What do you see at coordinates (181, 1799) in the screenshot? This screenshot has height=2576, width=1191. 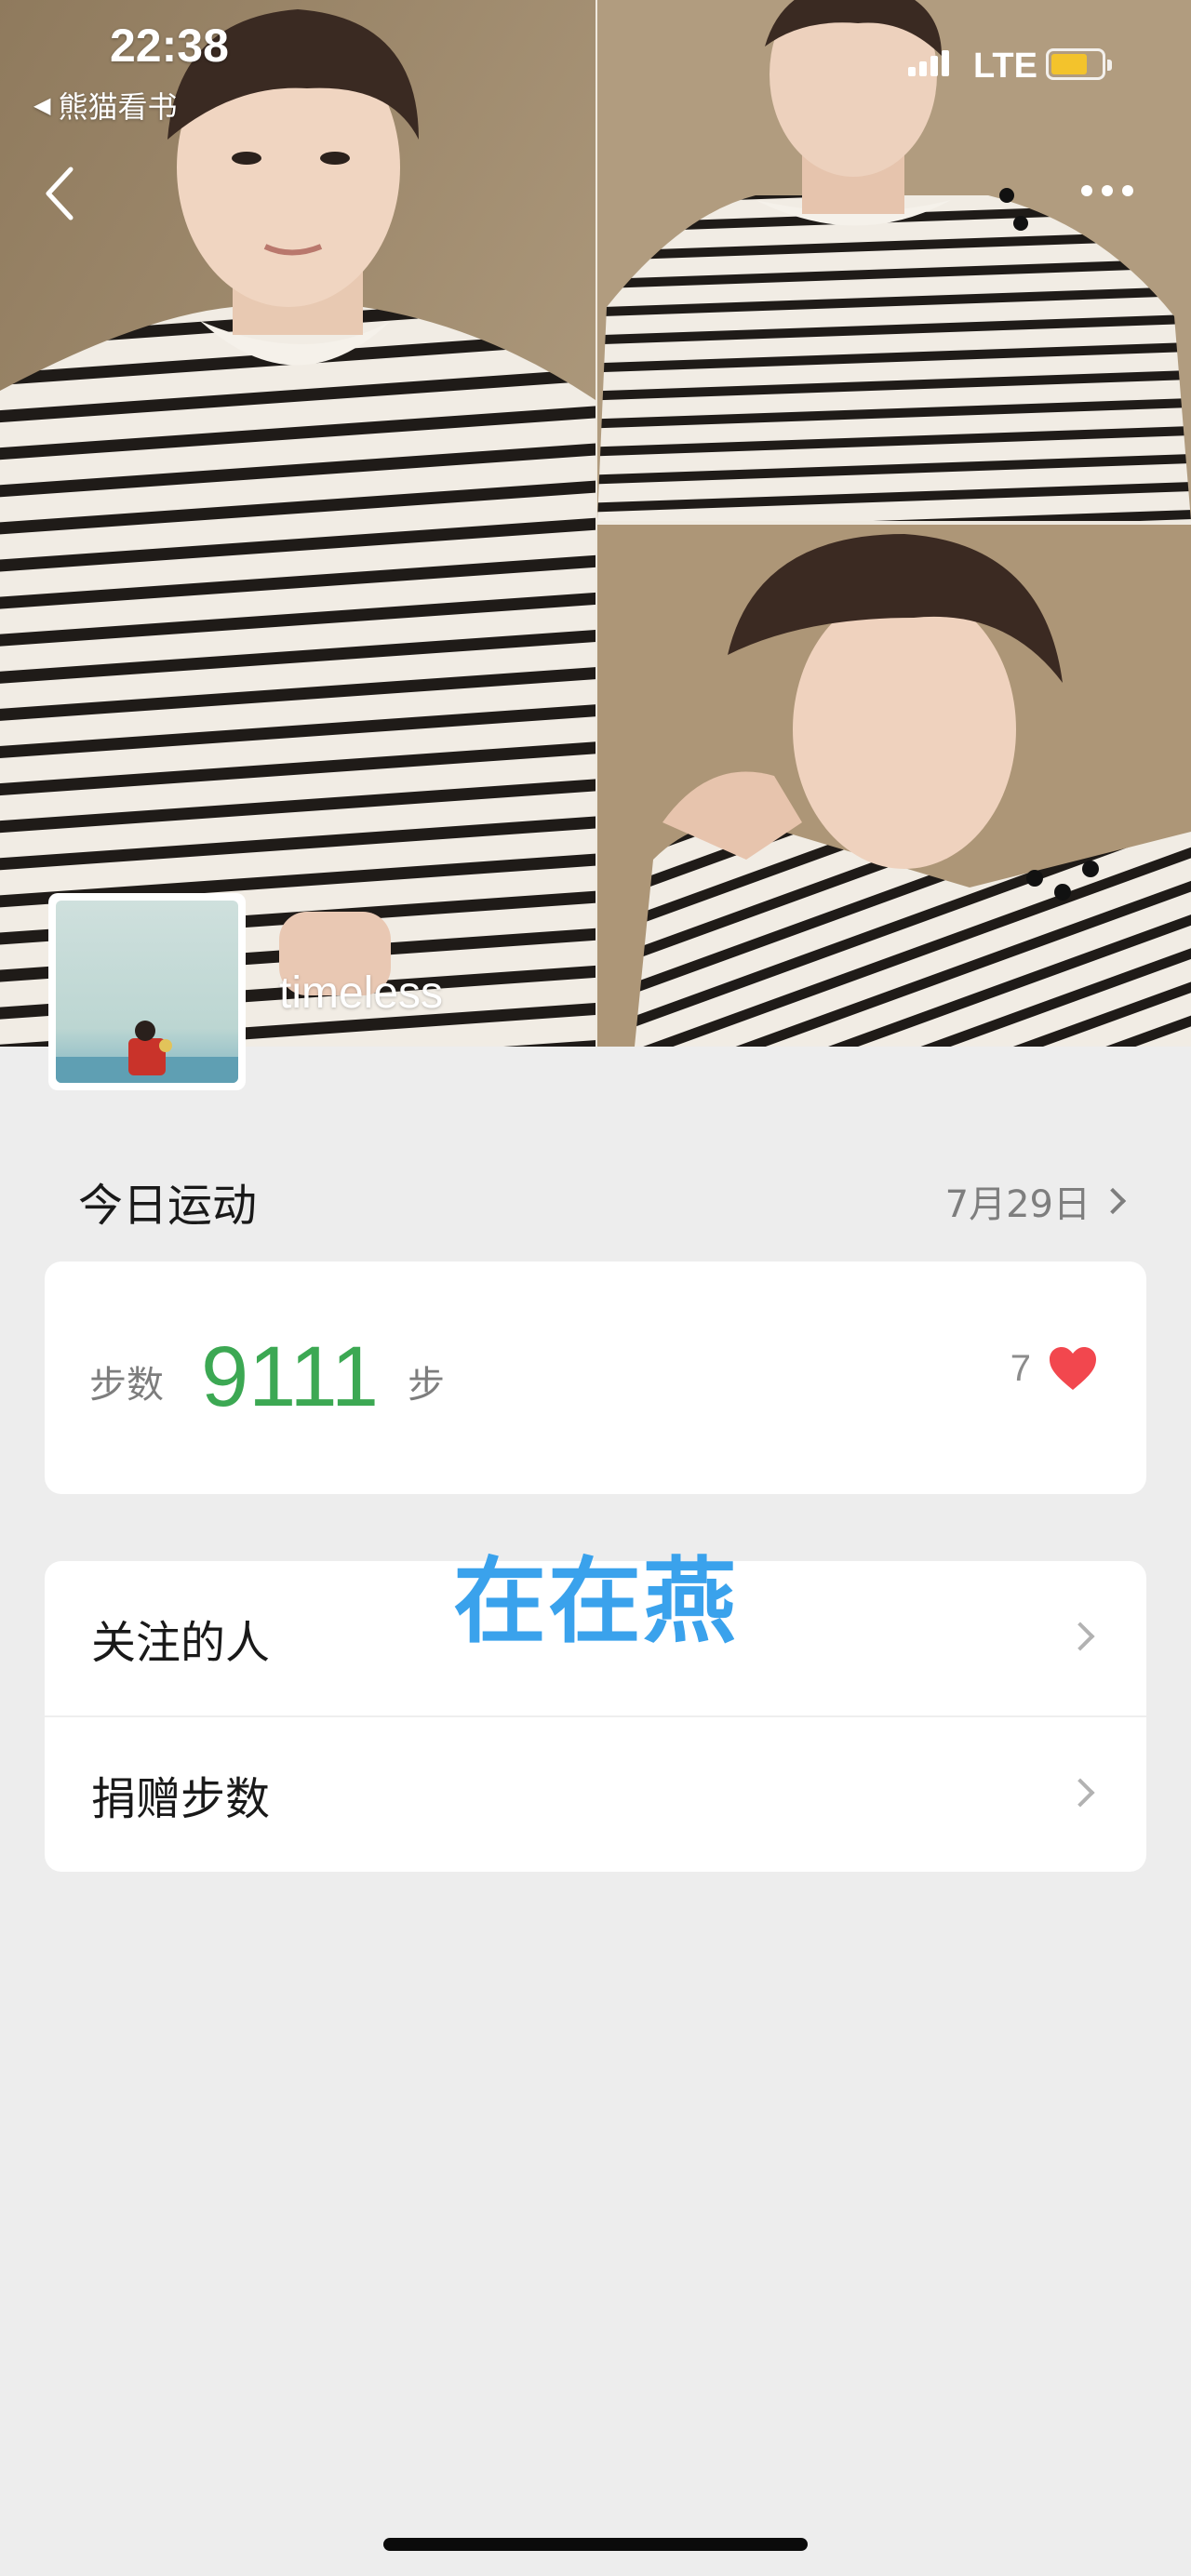 I see `donate-steps-label: 捐赠步数` at bounding box center [181, 1799].